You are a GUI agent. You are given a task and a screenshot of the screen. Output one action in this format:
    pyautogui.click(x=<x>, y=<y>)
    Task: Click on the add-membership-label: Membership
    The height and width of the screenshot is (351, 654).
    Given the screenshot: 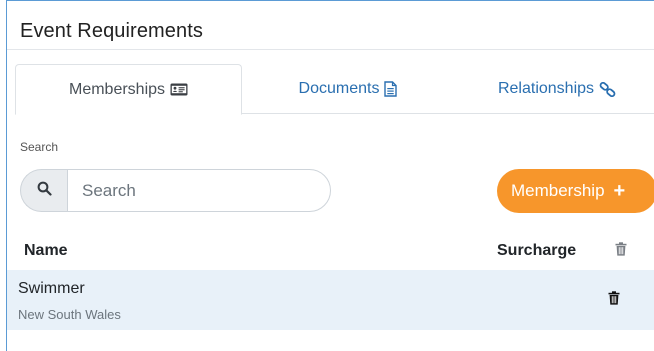 What is the action you would take?
    pyautogui.click(x=558, y=190)
    